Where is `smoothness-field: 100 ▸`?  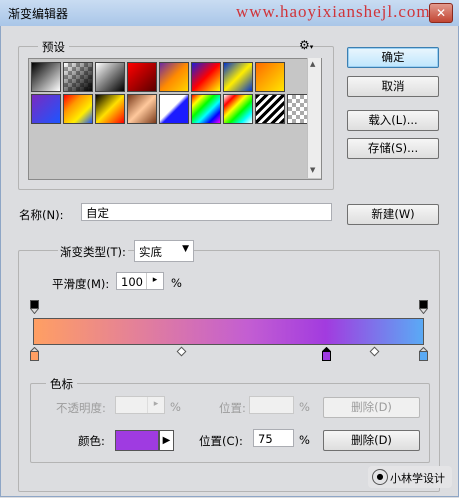 smoothness-field: 100 ▸ is located at coordinates (140, 281).